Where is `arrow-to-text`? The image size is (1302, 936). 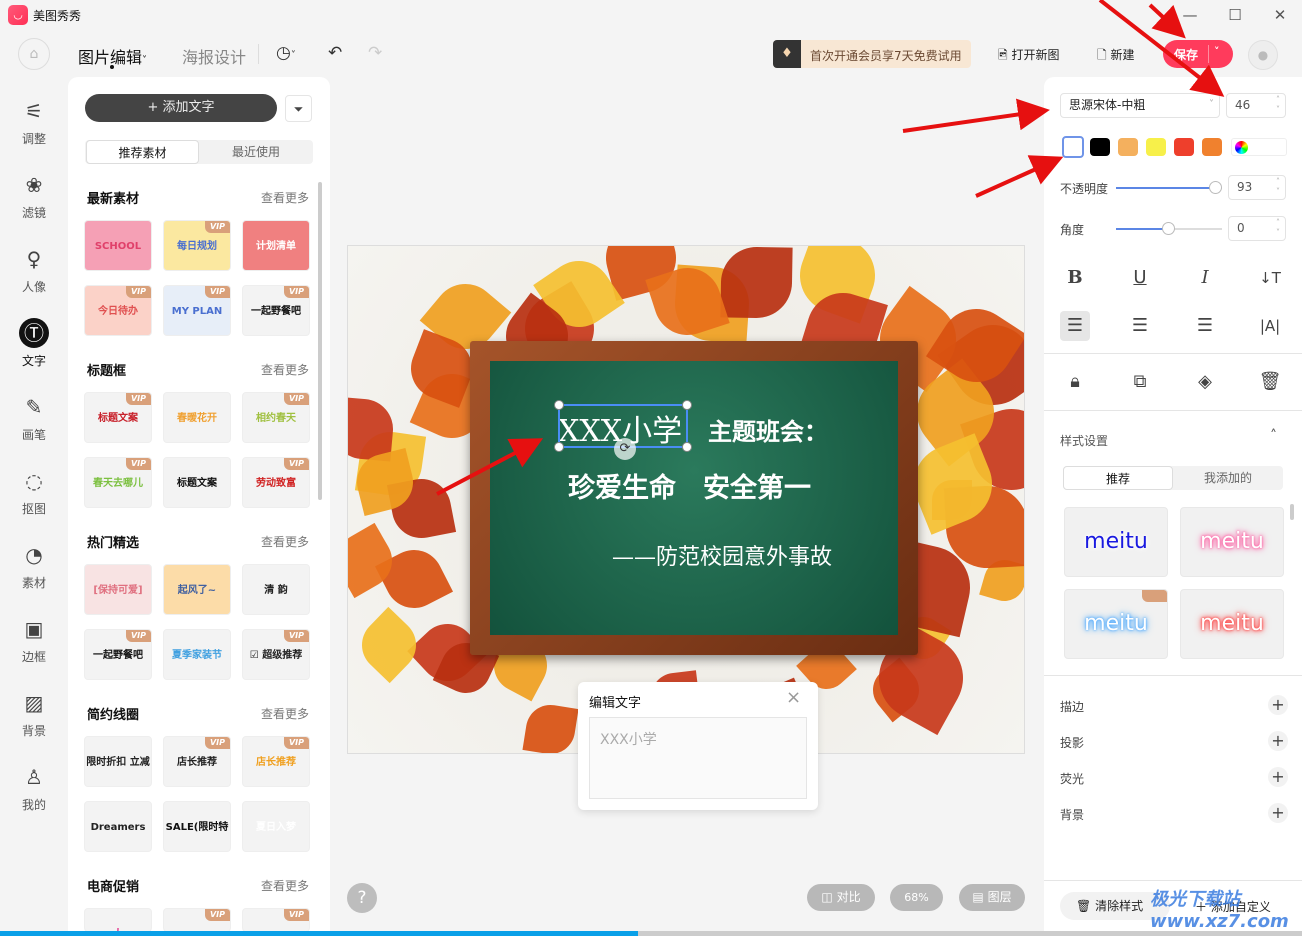 arrow-to-text is located at coordinates (490, 467).